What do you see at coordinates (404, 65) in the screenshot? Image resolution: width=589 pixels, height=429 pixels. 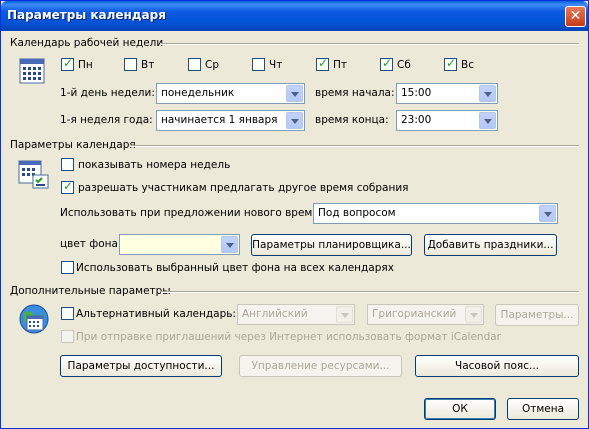 I see `day-label-sat: Сб` at bounding box center [404, 65].